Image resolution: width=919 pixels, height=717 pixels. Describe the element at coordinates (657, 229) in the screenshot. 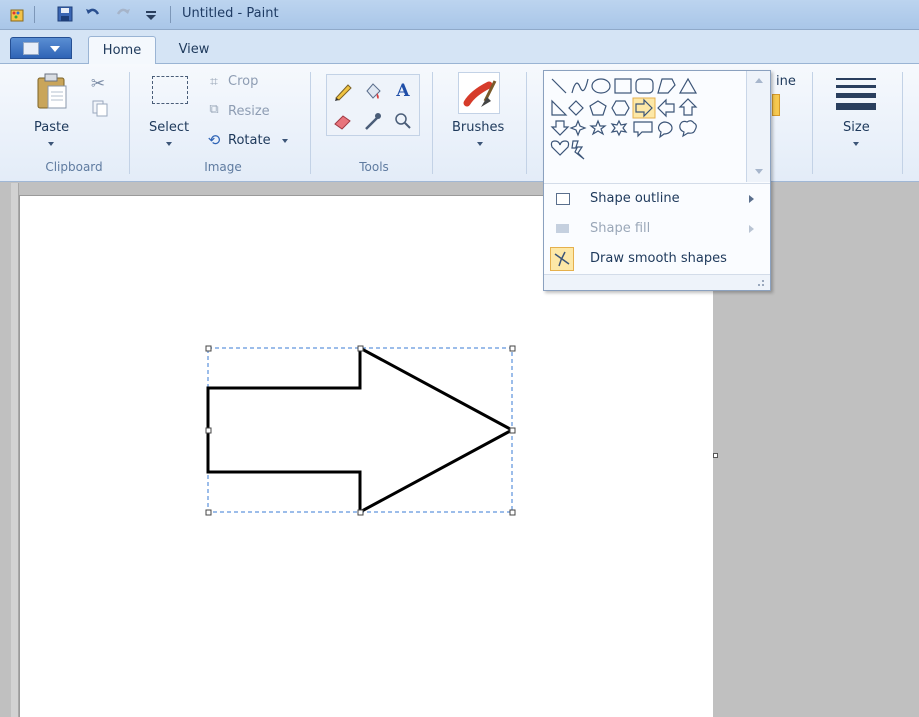

I see `shape-fill-menu-item: Shape fill` at that location.